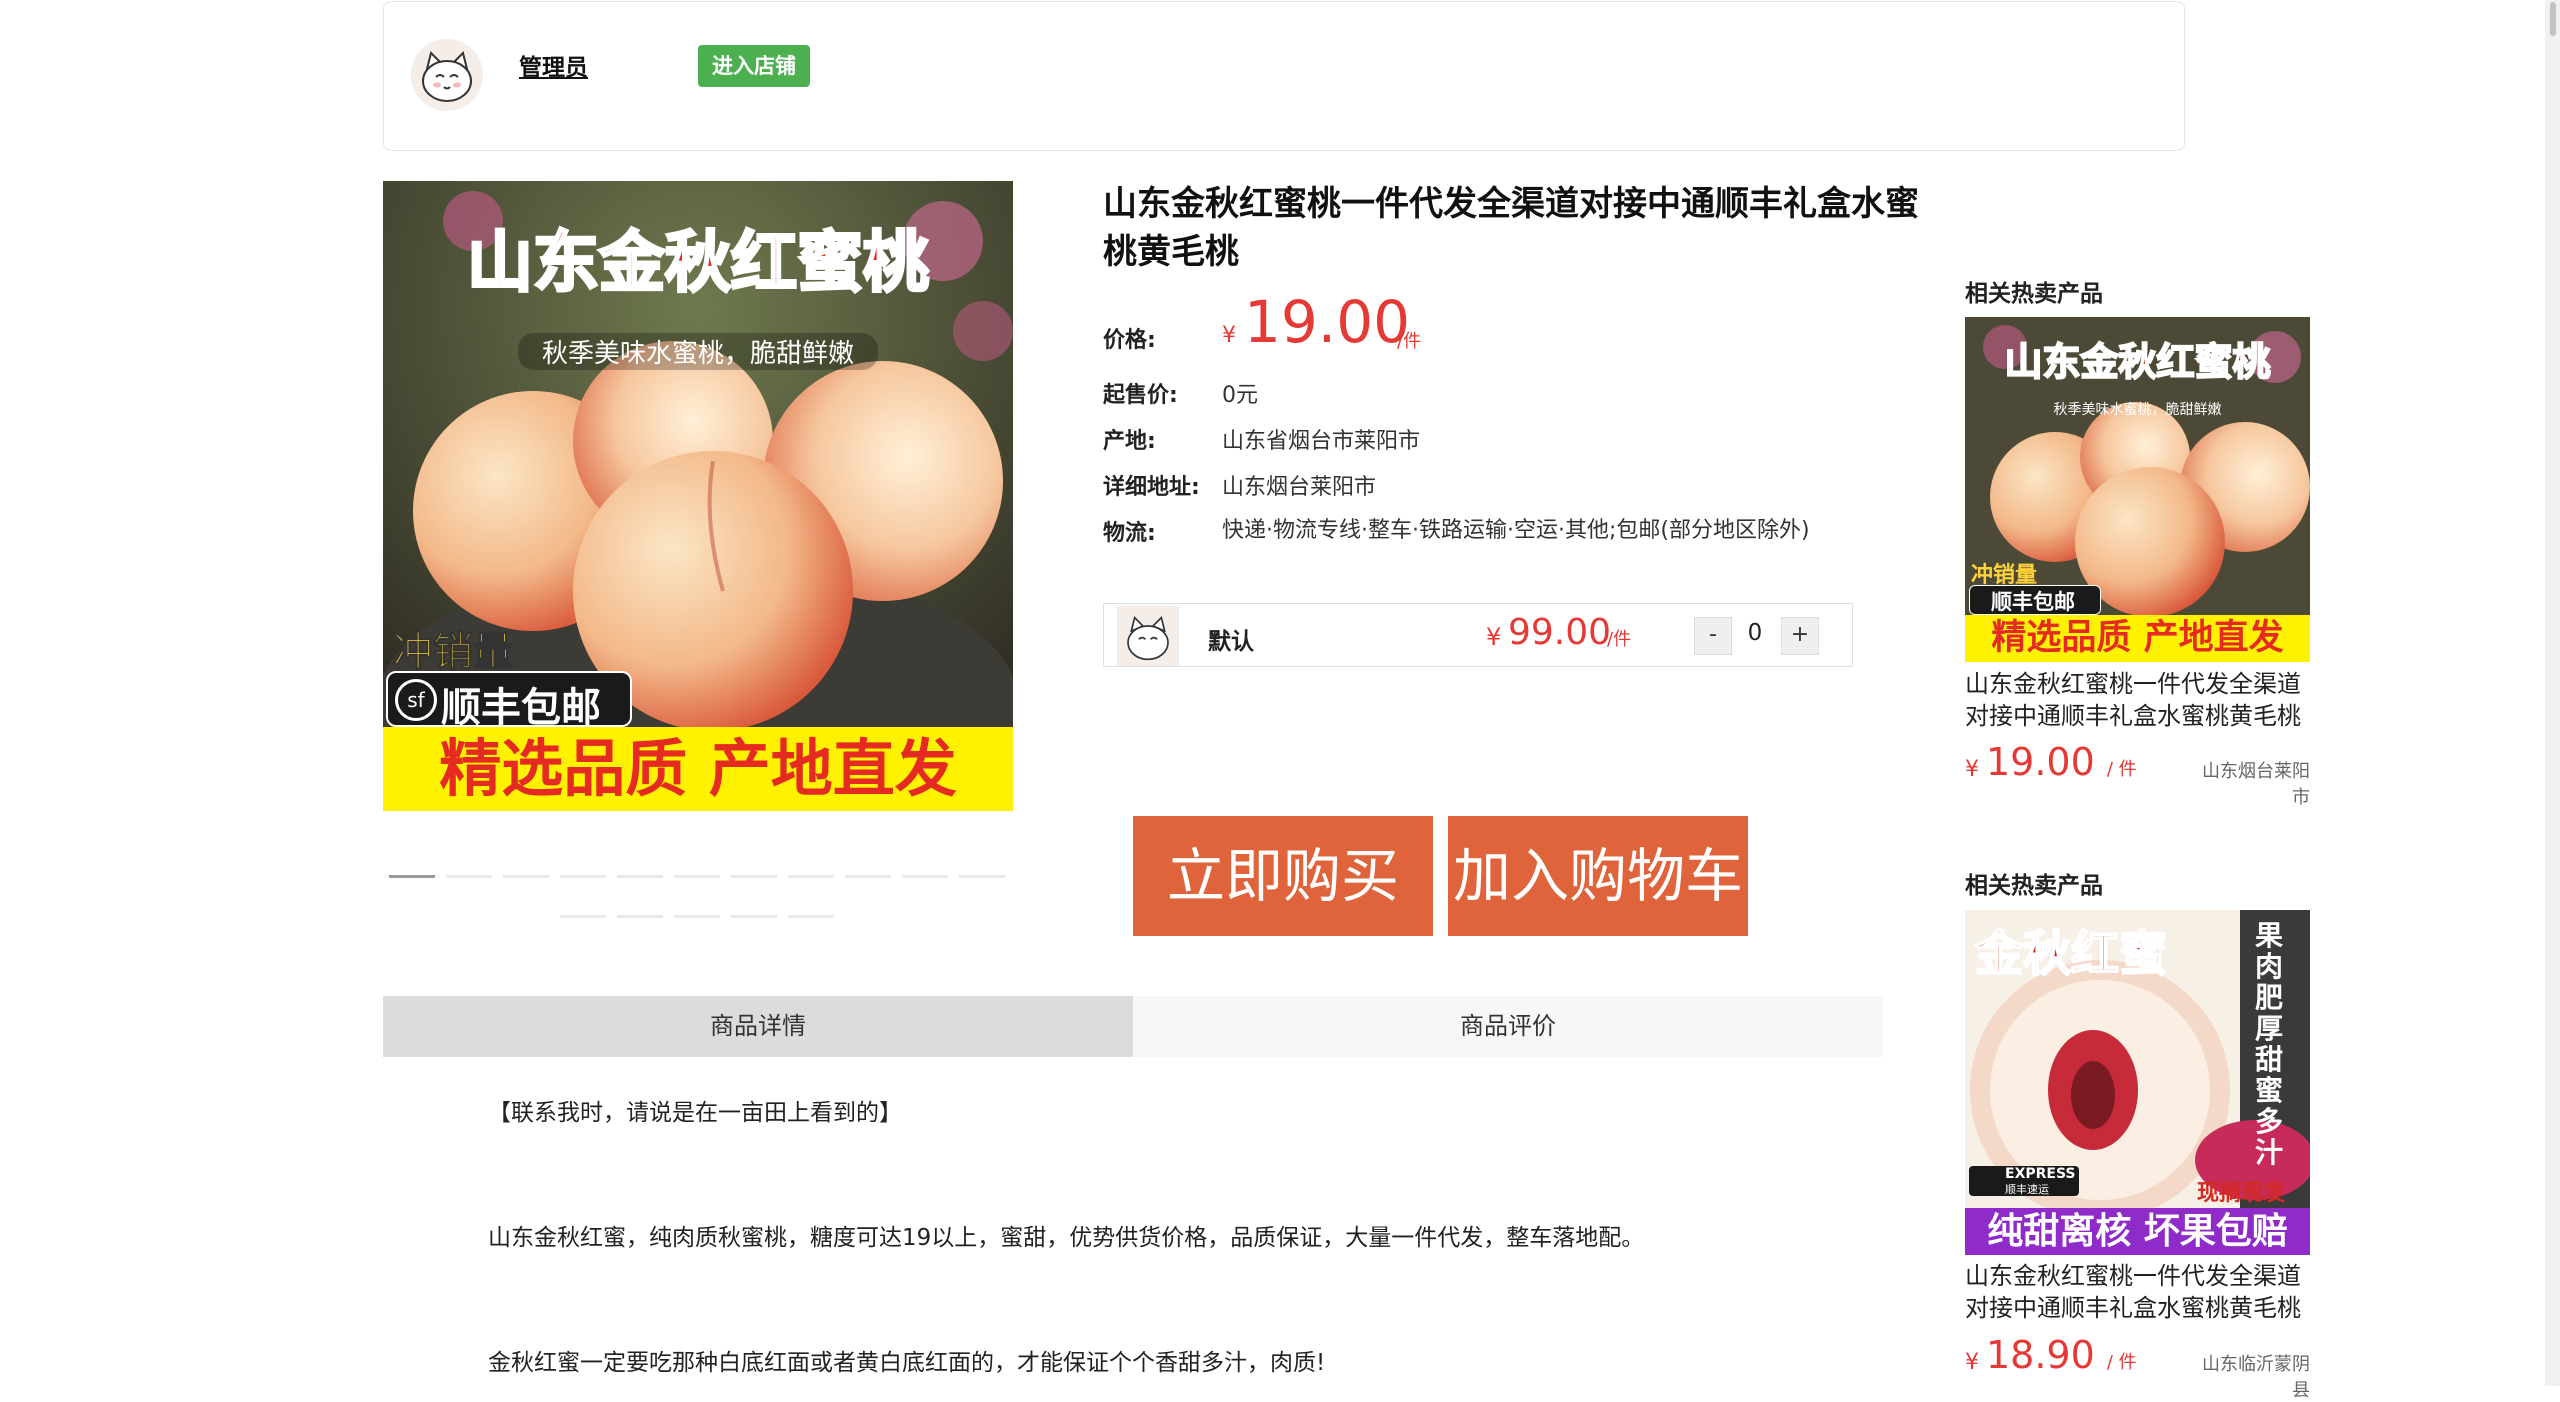 This screenshot has height=1402, width=2560. I want to click on sku-name: 默认, so click(1231, 642).